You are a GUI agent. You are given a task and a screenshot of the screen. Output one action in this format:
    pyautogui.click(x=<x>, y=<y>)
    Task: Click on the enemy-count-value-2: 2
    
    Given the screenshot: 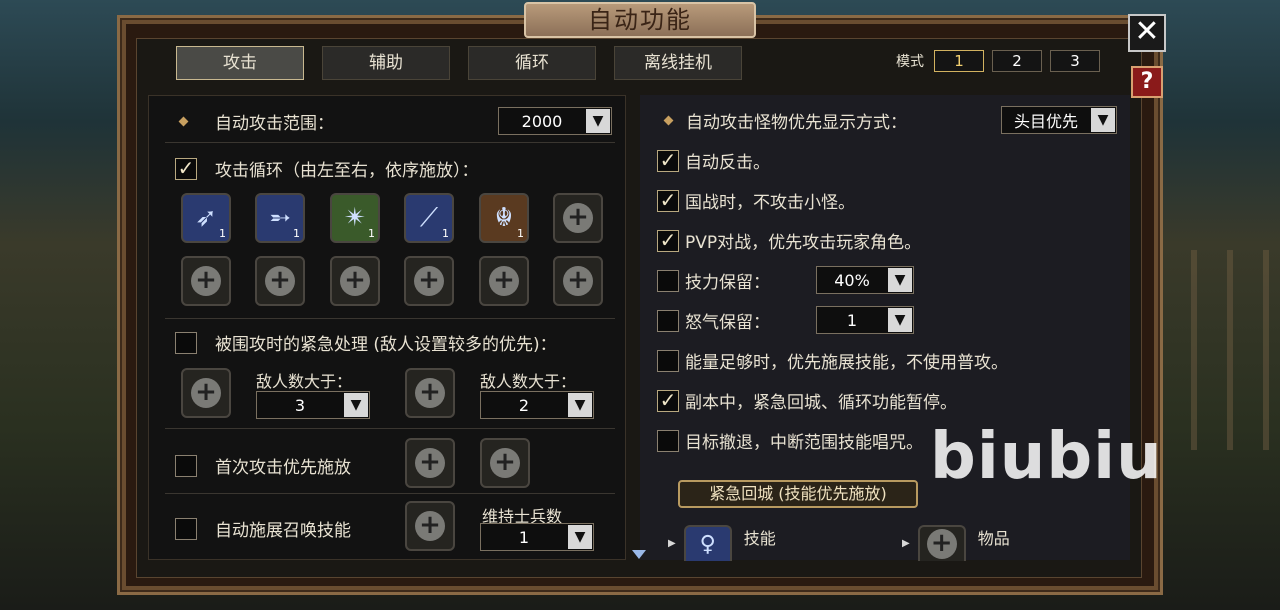 What is the action you would take?
    pyautogui.click(x=524, y=405)
    